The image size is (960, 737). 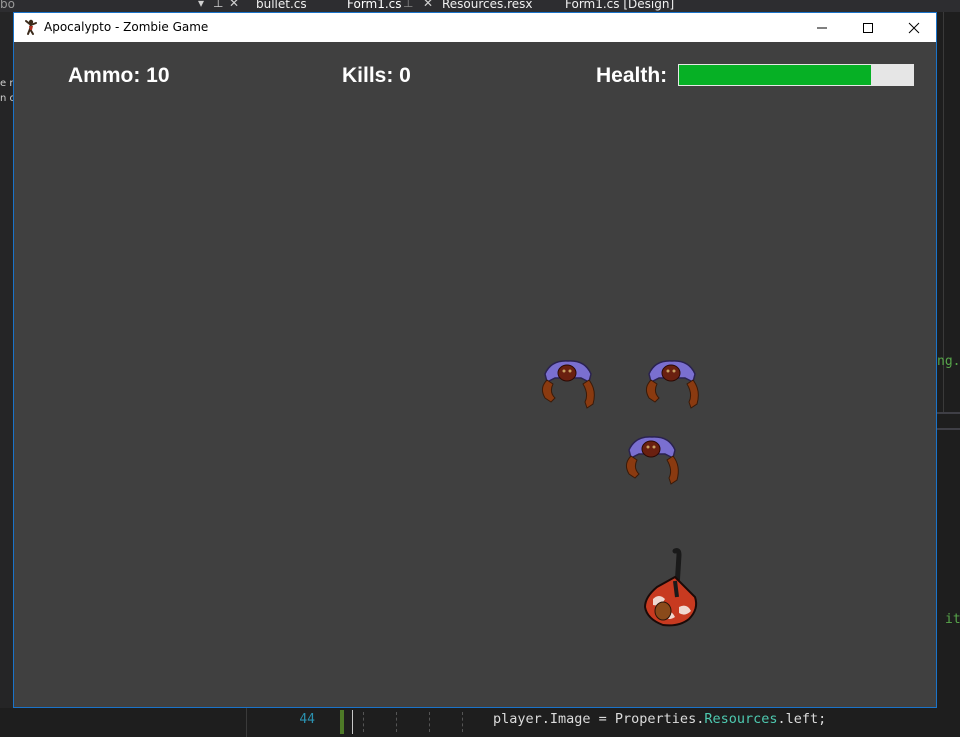 I want to click on ide-tab-form1-design: Form1.cs [Design], so click(x=619, y=5).